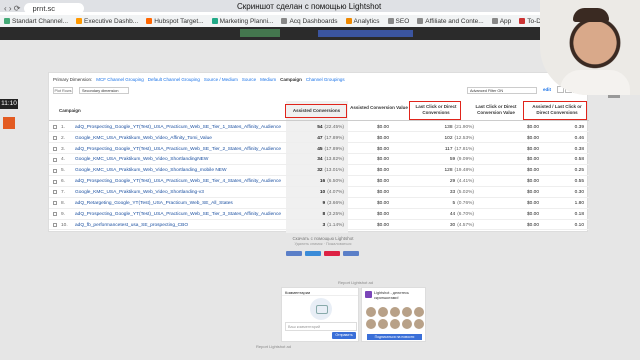  Describe the element at coordinates (547, 89) in the screenshot. I see `edit-filter-link: edit` at that location.